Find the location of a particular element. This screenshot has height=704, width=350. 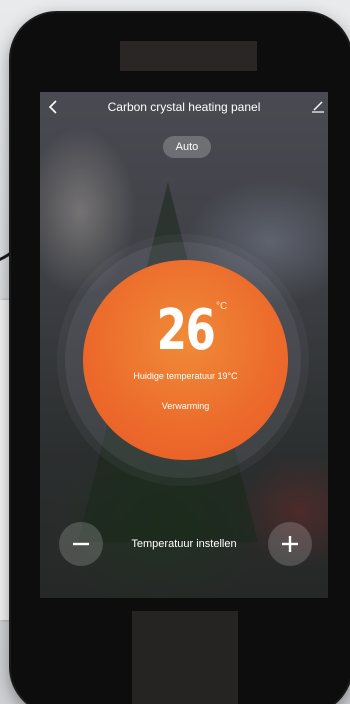

app-header: Carbon crystal heating panel is located at coordinates (184, 107).